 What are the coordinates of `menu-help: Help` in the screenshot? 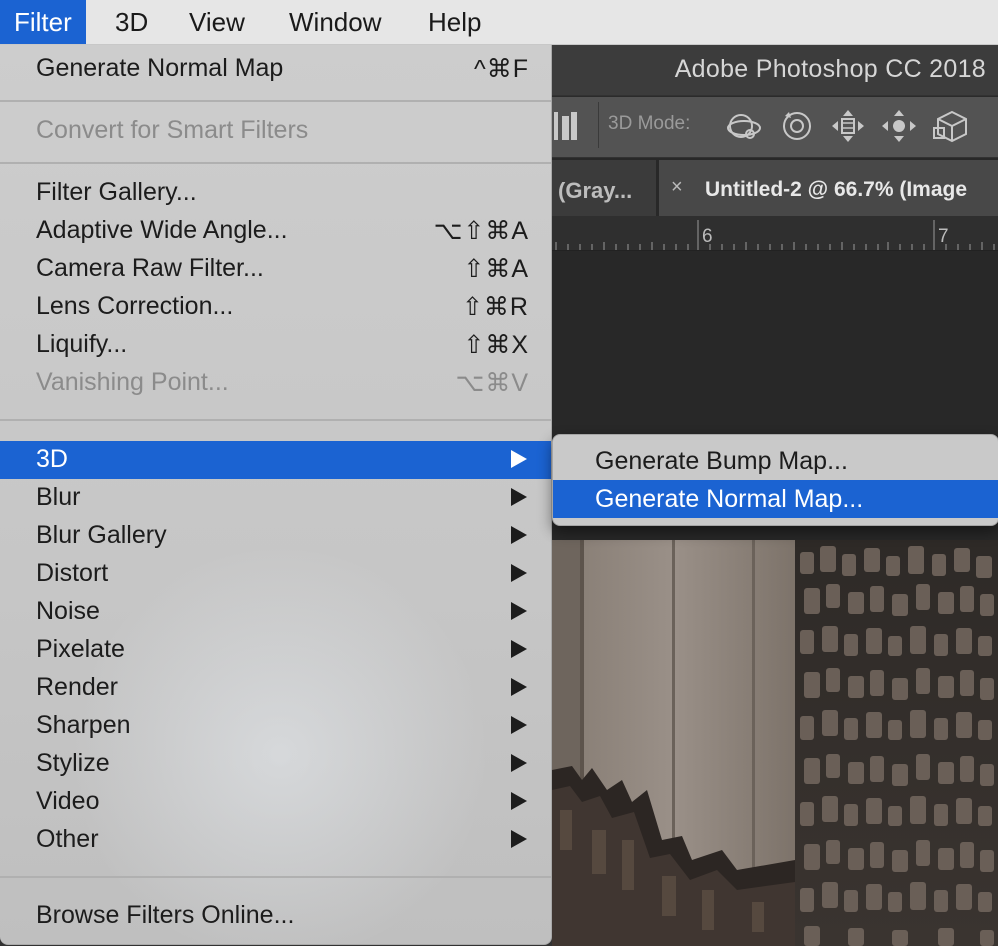 It's located at (454, 22).